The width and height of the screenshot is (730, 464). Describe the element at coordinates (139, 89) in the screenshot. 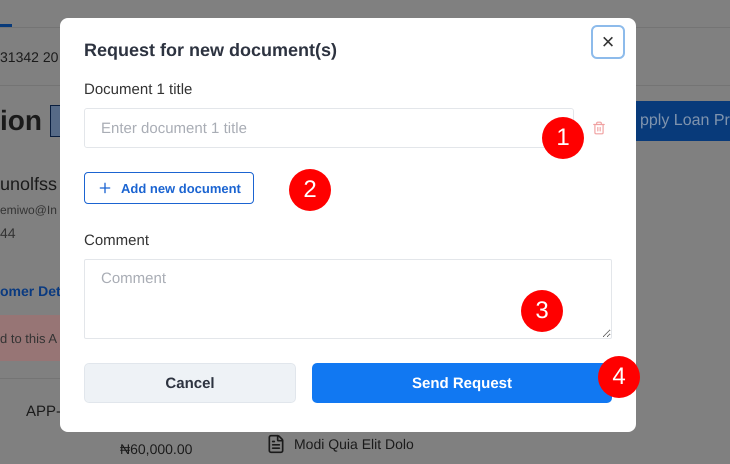

I see `document-title-label: Document 1 title` at that location.